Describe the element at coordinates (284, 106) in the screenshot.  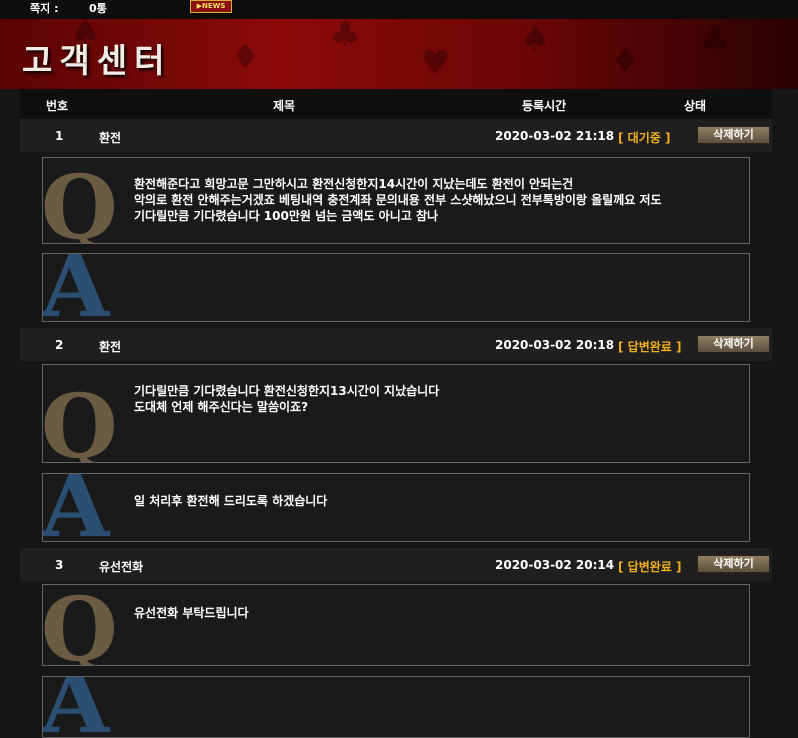
I see `header-subject: 제목` at that location.